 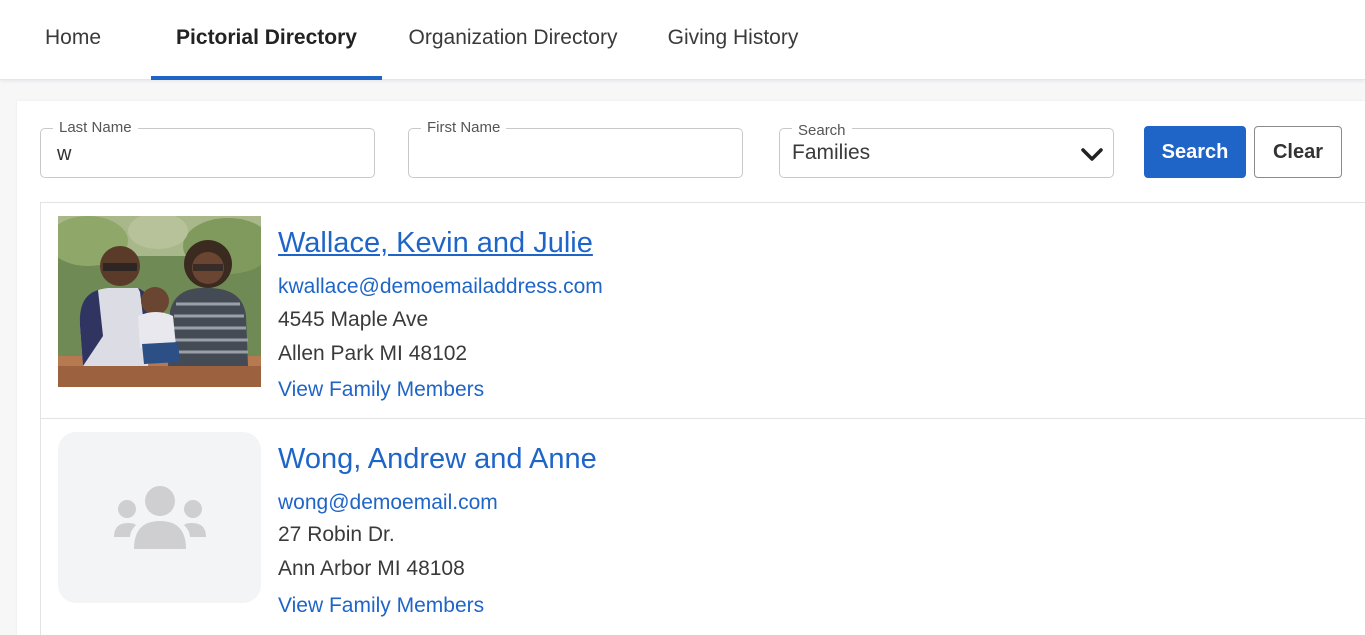 I want to click on result-email-link: wong@demoemail.com, so click(x=388, y=503).